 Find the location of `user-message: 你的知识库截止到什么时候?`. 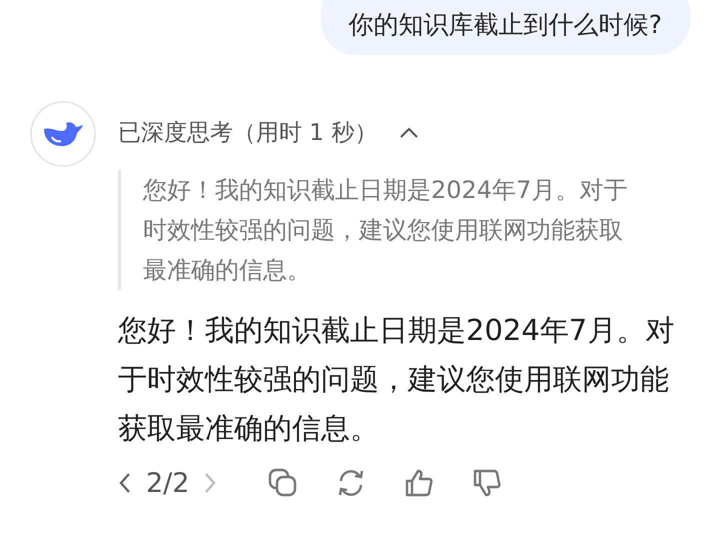

user-message: 你的知识库截止到什么时候? is located at coordinates (505, 27).